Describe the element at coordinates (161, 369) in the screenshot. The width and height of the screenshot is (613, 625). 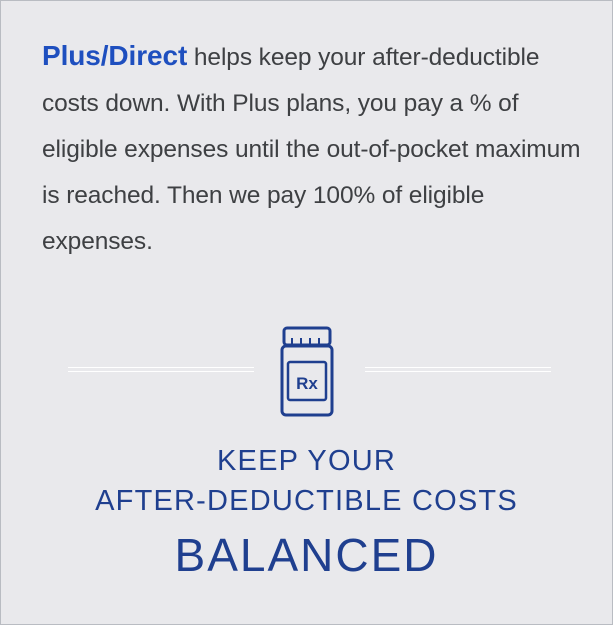
I see `left-divider` at that location.